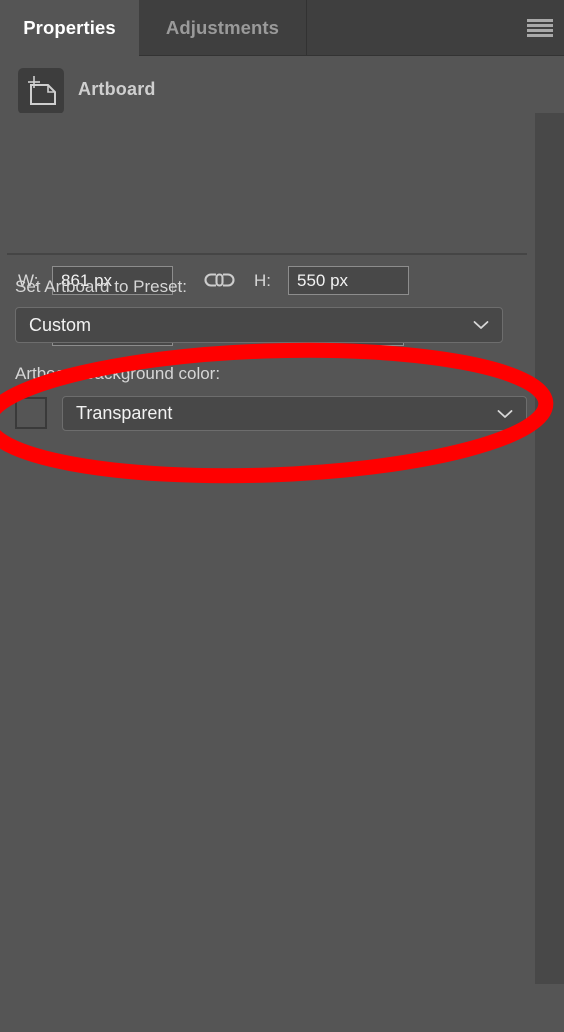 The width and height of the screenshot is (564, 1032). Describe the element at coordinates (348, 280) in the screenshot. I see `height-input: 550 px` at that location.